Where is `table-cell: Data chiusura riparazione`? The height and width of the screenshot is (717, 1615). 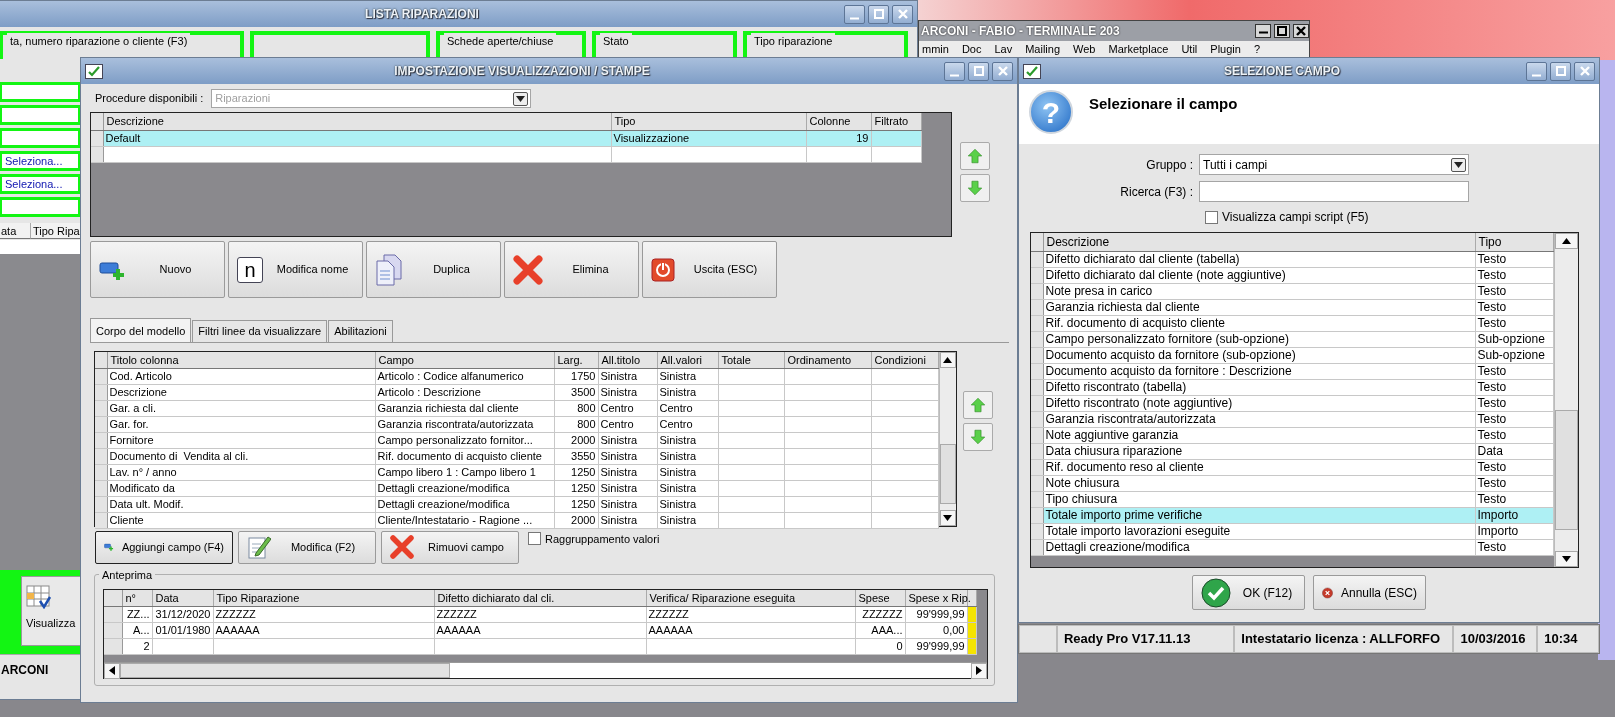 table-cell: Data chiusura riparazione is located at coordinates (1259, 451).